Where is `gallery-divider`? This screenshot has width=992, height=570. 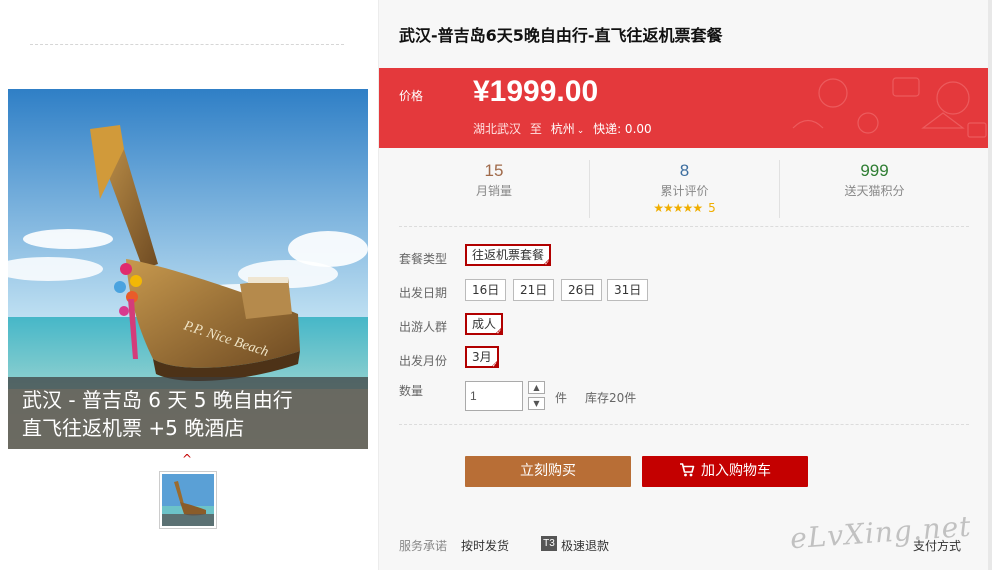 gallery-divider is located at coordinates (187, 44).